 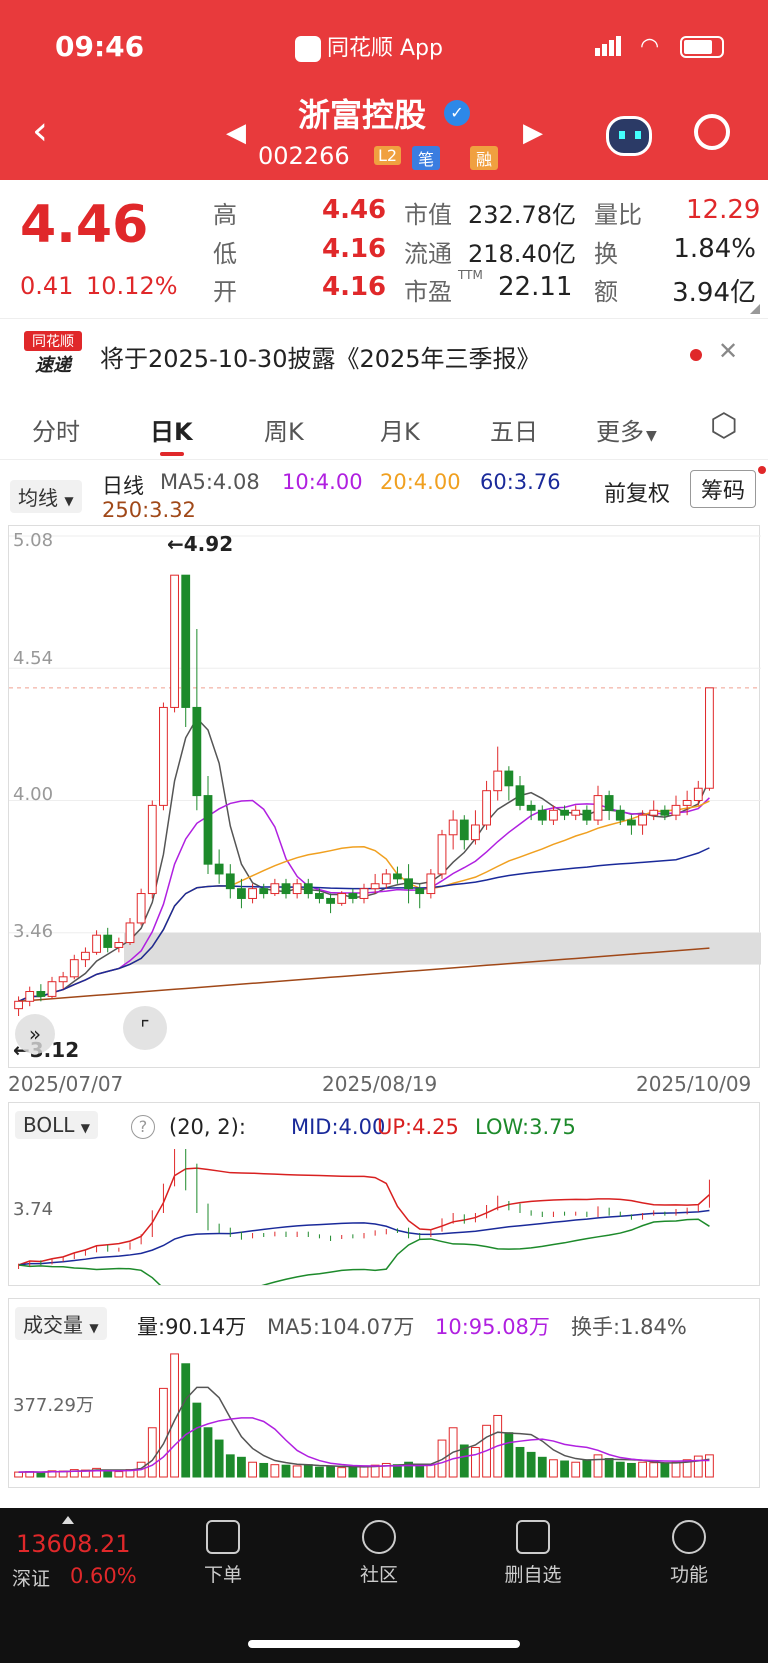 I want to click on tab-fenshi: 分时, so click(x=56, y=429).